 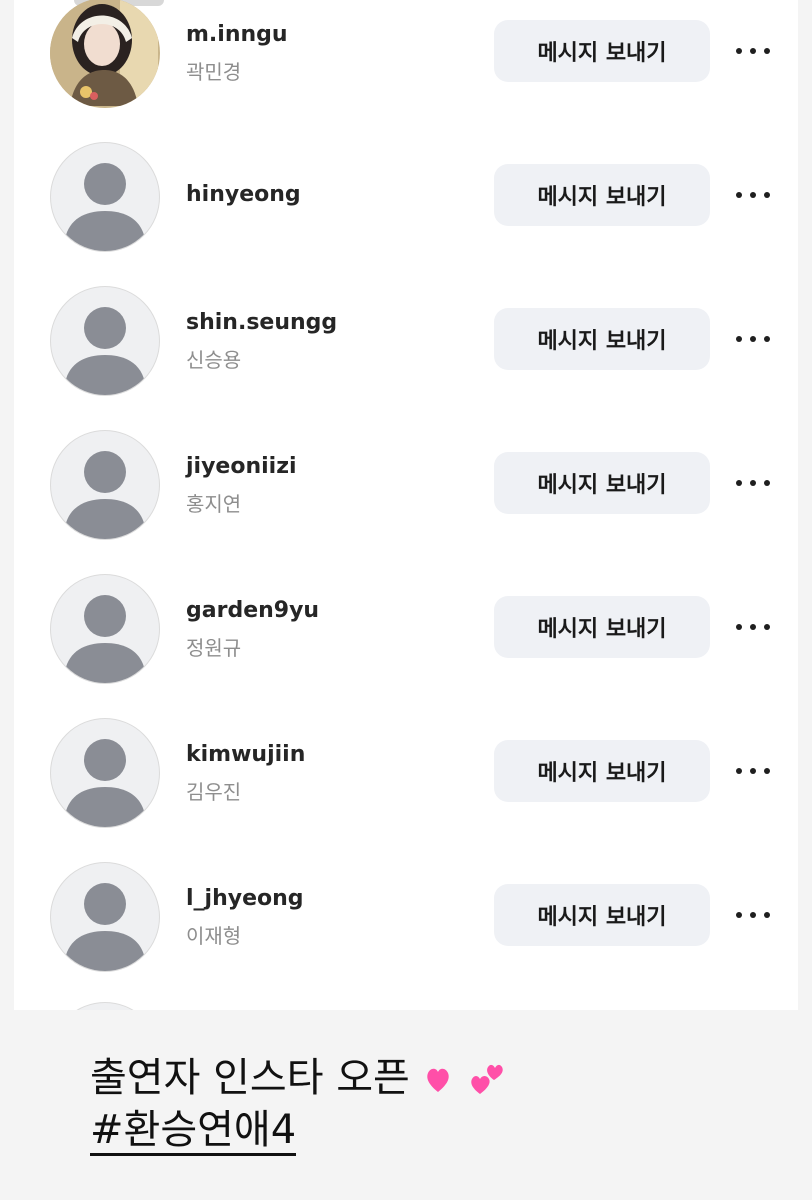 I want to click on caption-line: 출연자 인스타 오픈, so click(x=440, y=1078).